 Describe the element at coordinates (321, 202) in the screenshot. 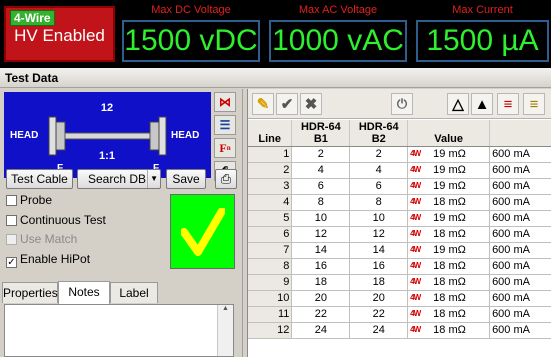

I see `b1-cell: 8` at that location.